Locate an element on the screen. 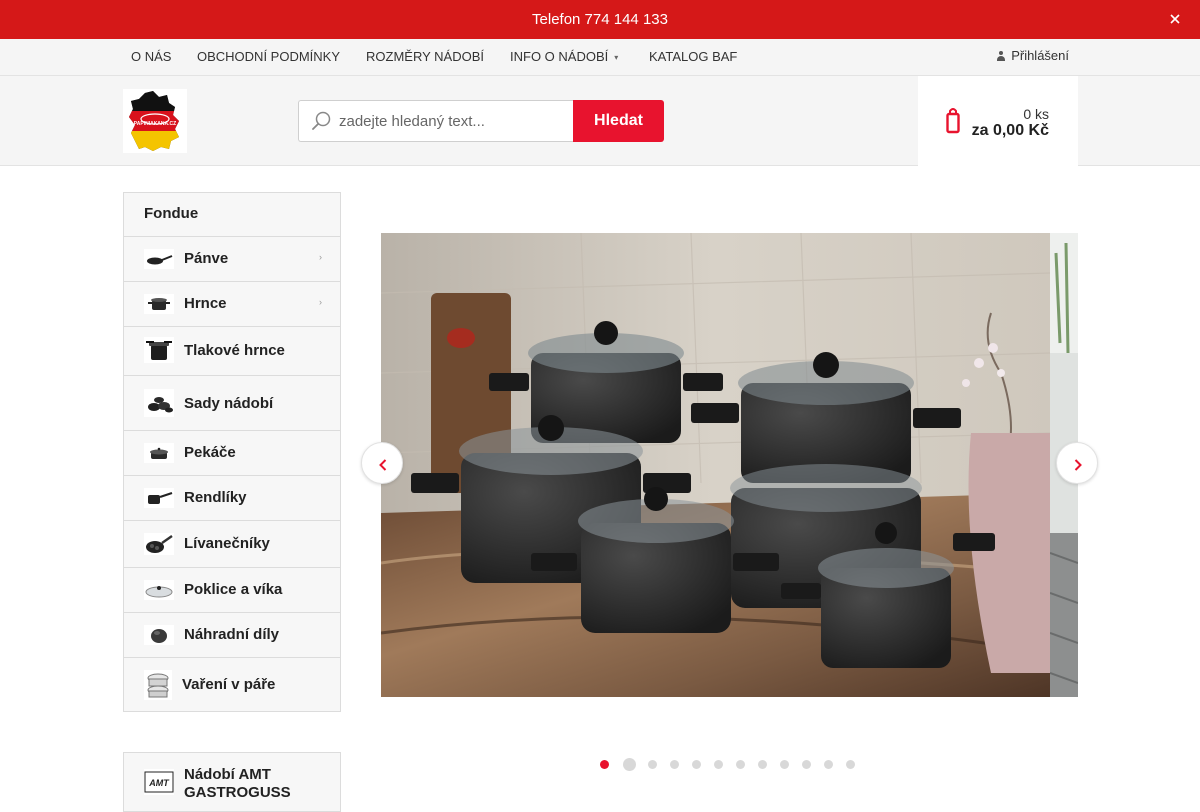 This screenshot has height=812, width=1200. amt-logo-icon: AMT is located at coordinates (159, 782).